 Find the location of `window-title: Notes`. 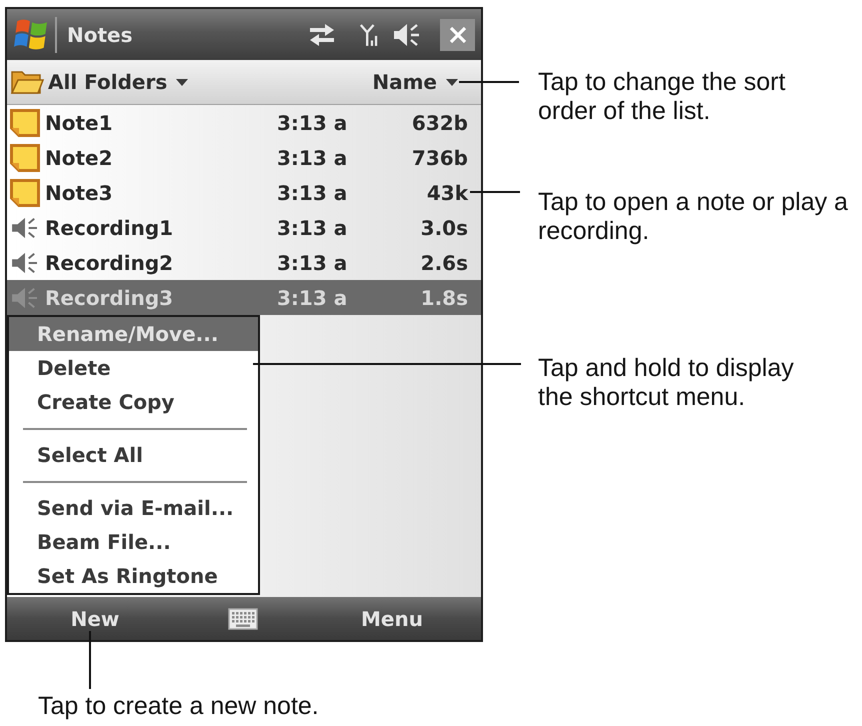

window-title: Notes is located at coordinates (100, 34).